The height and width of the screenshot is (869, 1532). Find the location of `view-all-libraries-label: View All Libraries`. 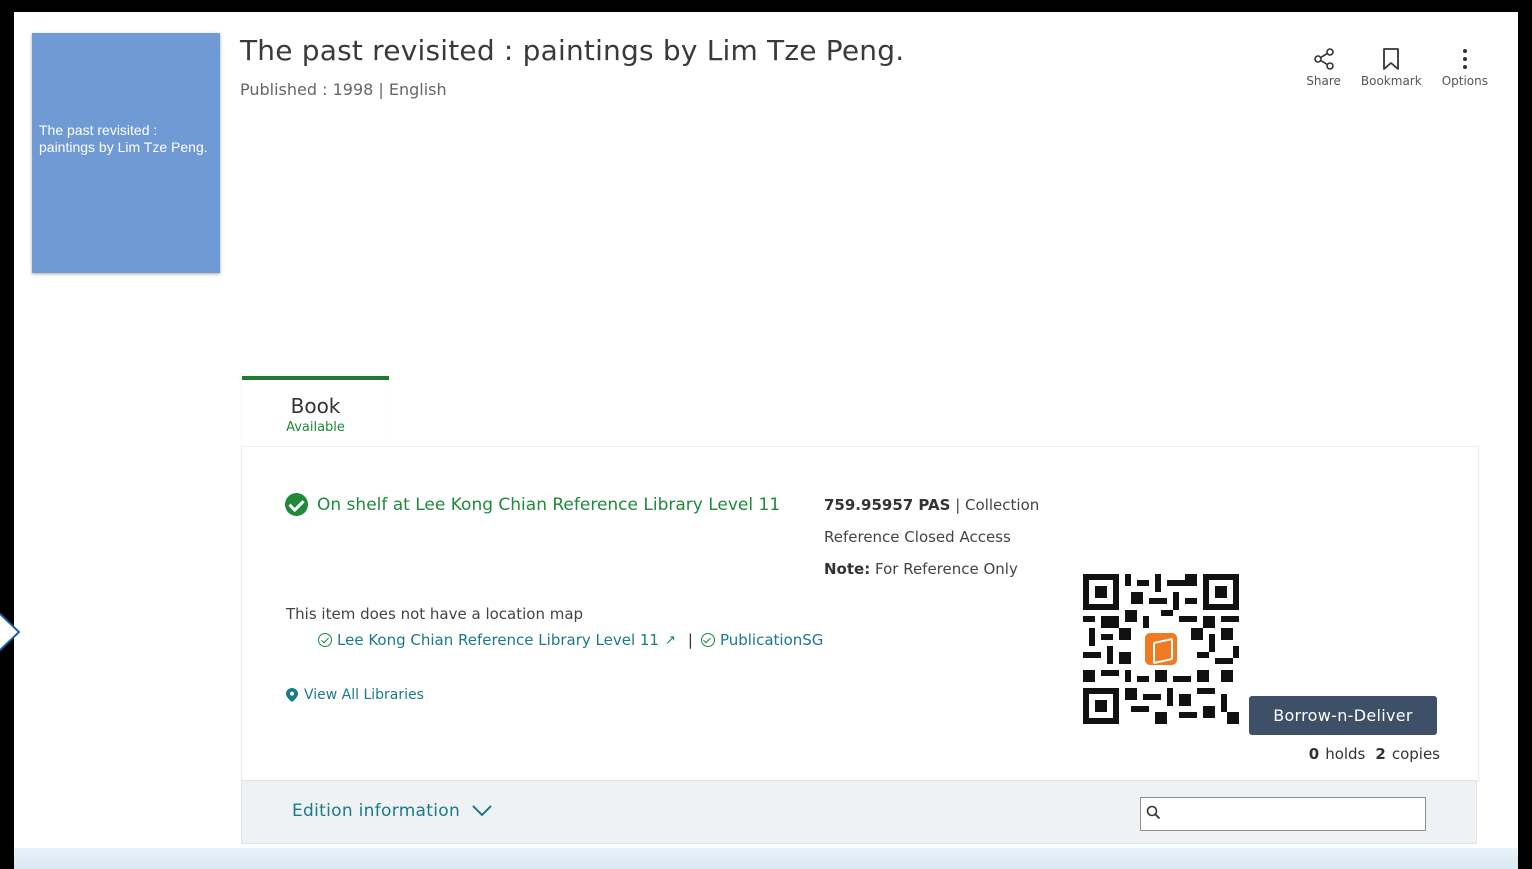

view-all-libraries-label: View All Libraries is located at coordinates (364, 695).